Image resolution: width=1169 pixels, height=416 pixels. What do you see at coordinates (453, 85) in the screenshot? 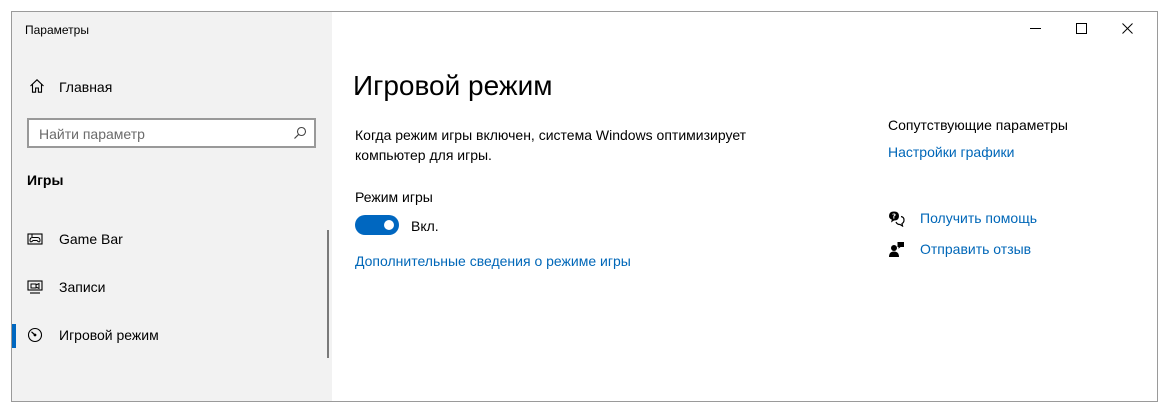
I see `page-title: Игровой режим` at bounding box center [453, 85].